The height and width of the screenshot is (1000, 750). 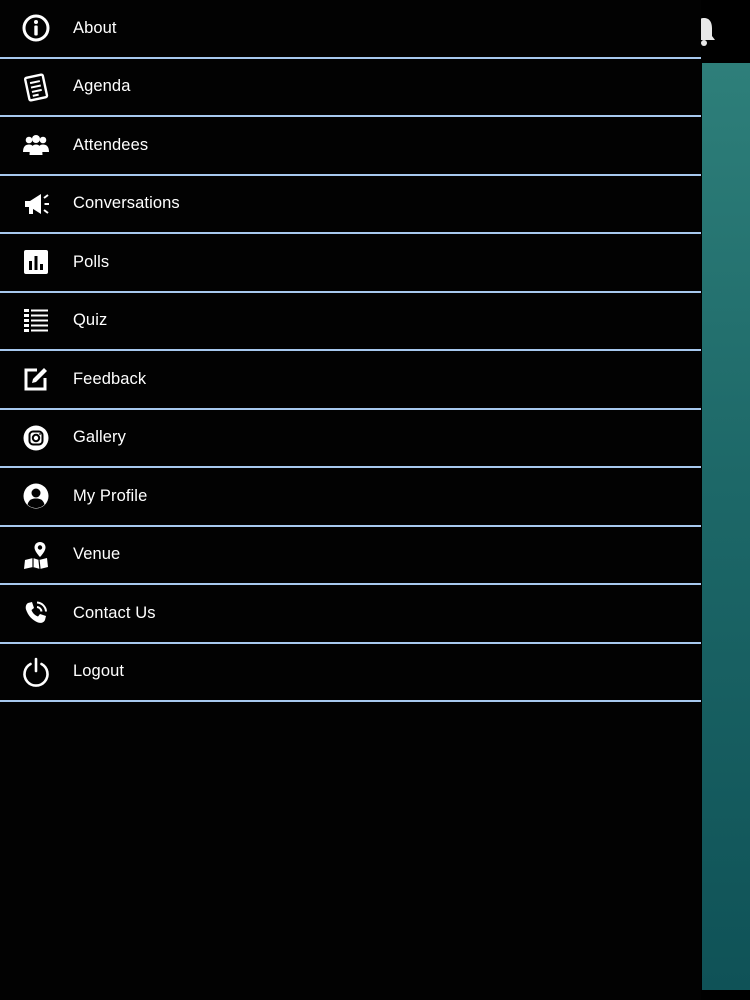 What do you see at coordinates (36, 613) in the screenshot?
I see `phone-icon` at bounding box center [36, 613].